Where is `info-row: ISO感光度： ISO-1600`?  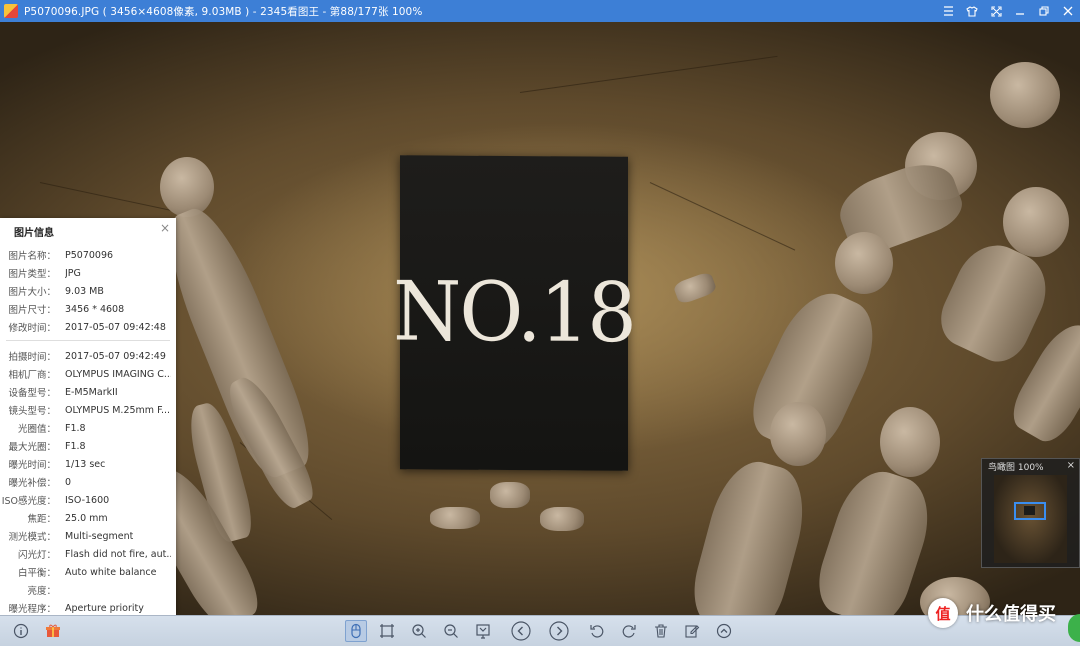 info-row: ISO感光度： ISO-1600 is located at coordinates (88, 500).